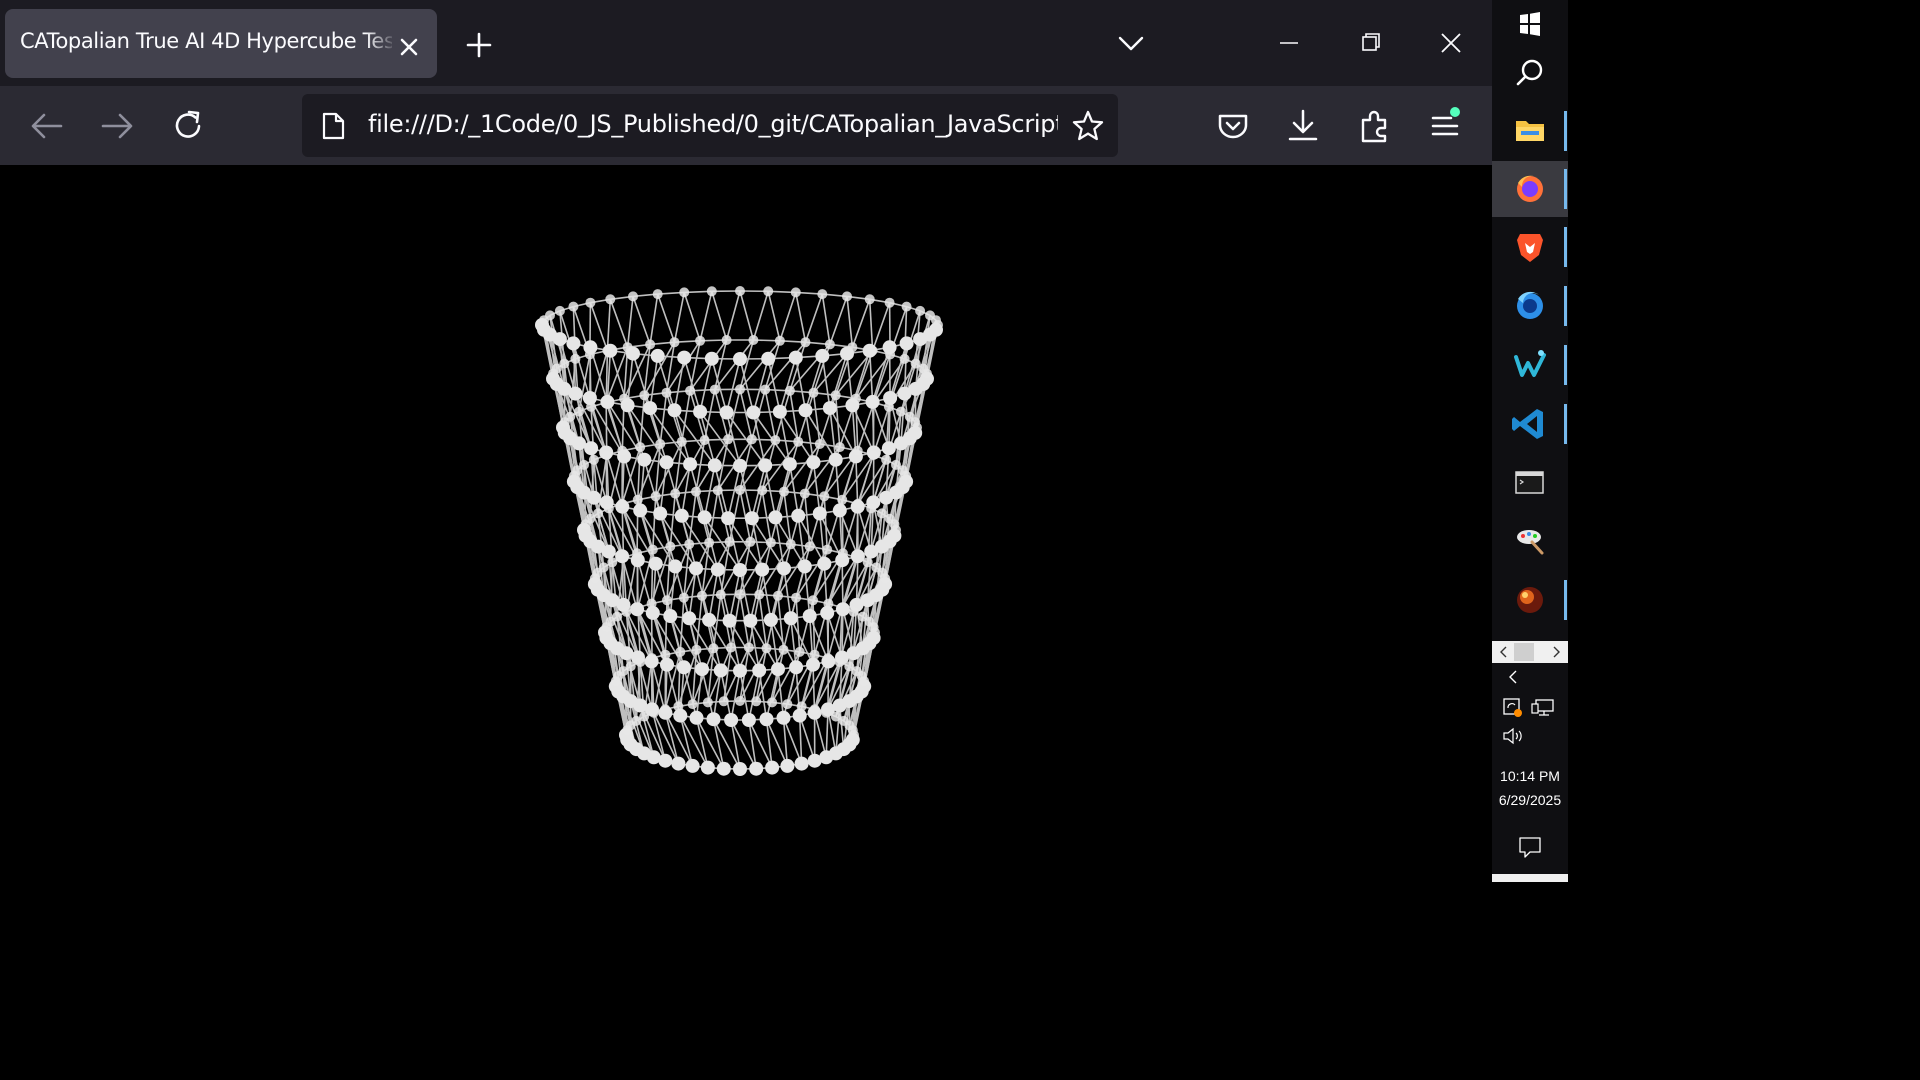 This screenshot has width=1920, height=1080. Describe the element at coordinates (188, 126) in the screenshot. I see `reload-icon` at that location.